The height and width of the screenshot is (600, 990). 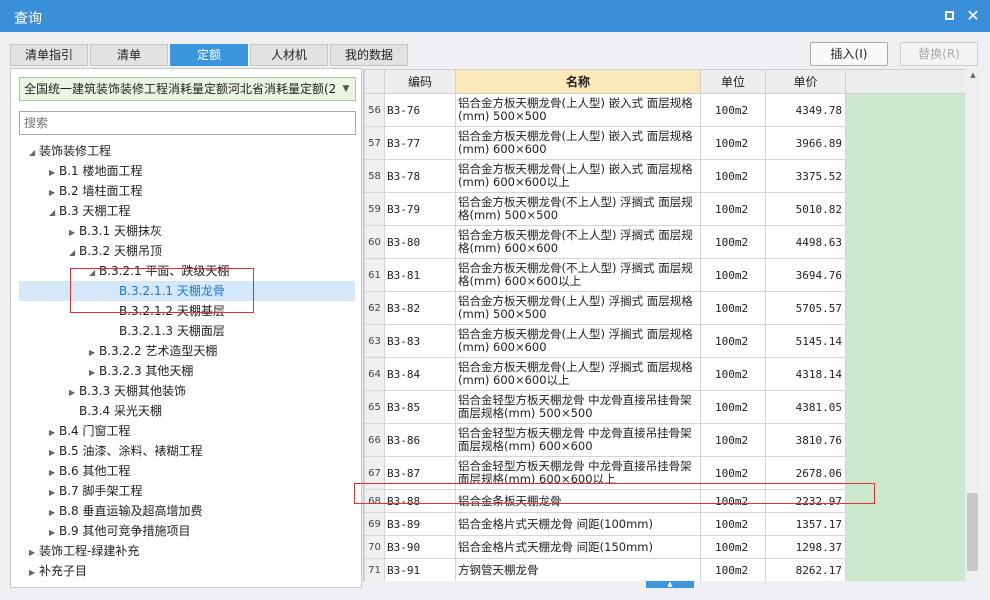 I want to click on row-number-cell: 61, so click(x=374, y=275).